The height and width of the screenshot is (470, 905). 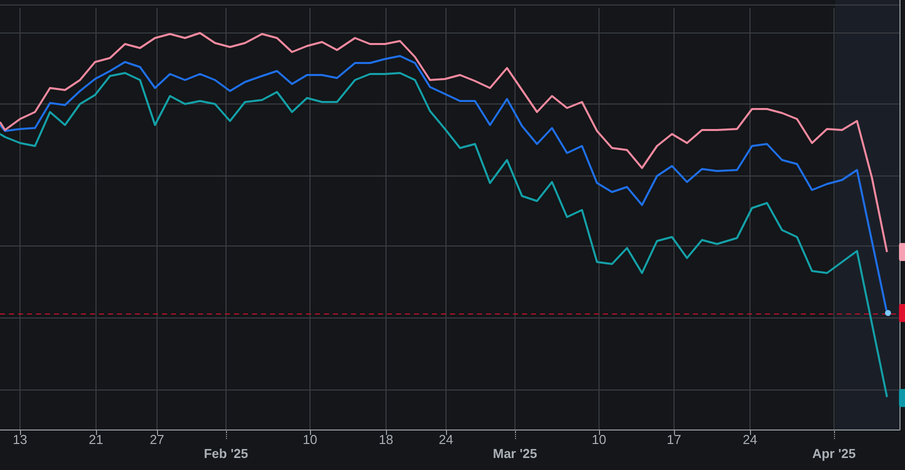 I want to click on axis-label: 18, so click(x=386, y=440).